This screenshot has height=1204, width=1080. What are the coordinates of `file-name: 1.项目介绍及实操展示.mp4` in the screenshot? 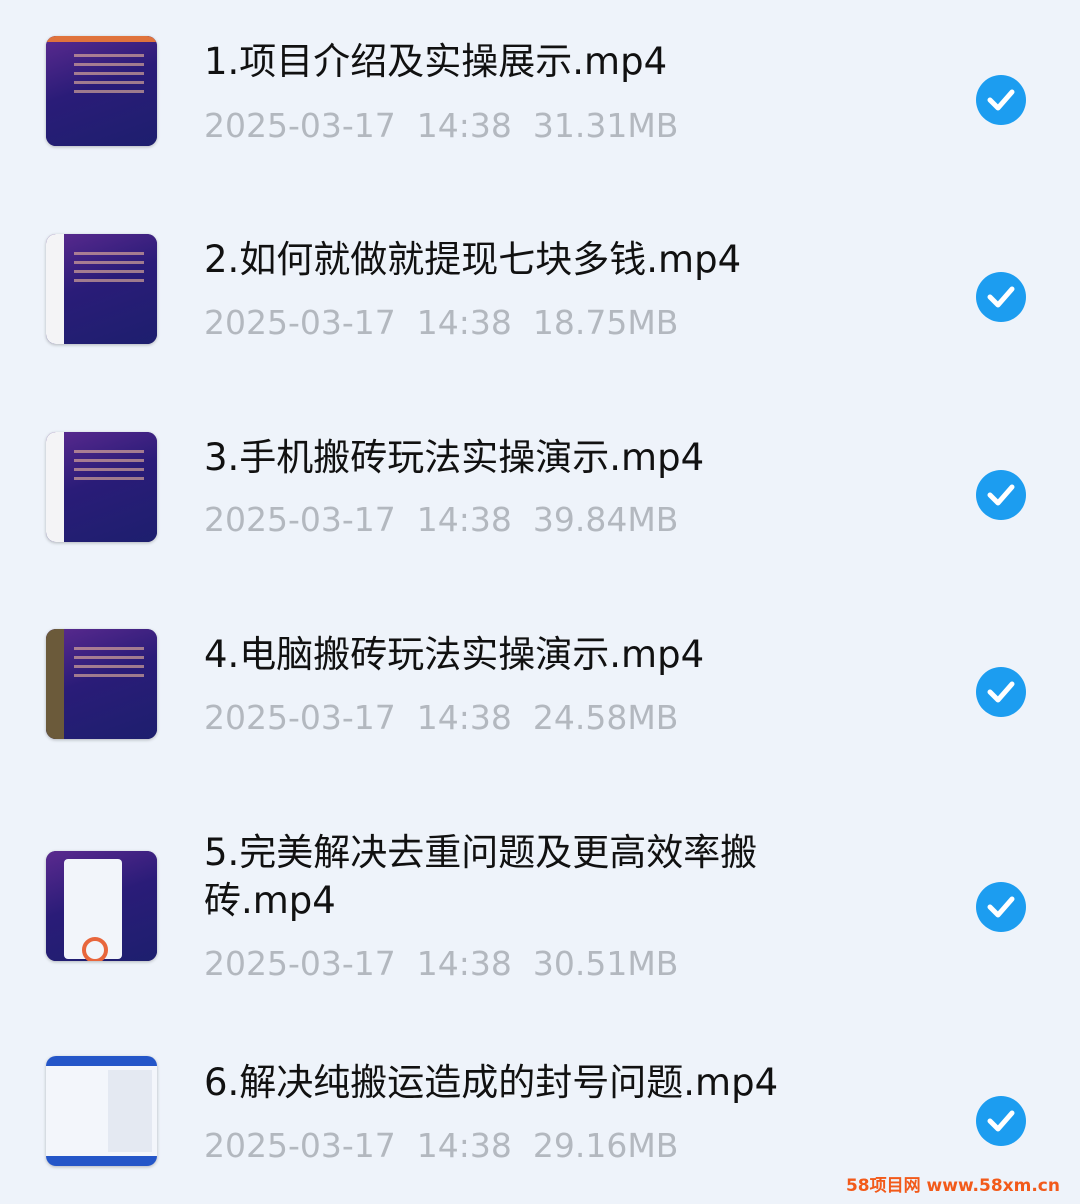 It's located at (436, 61).